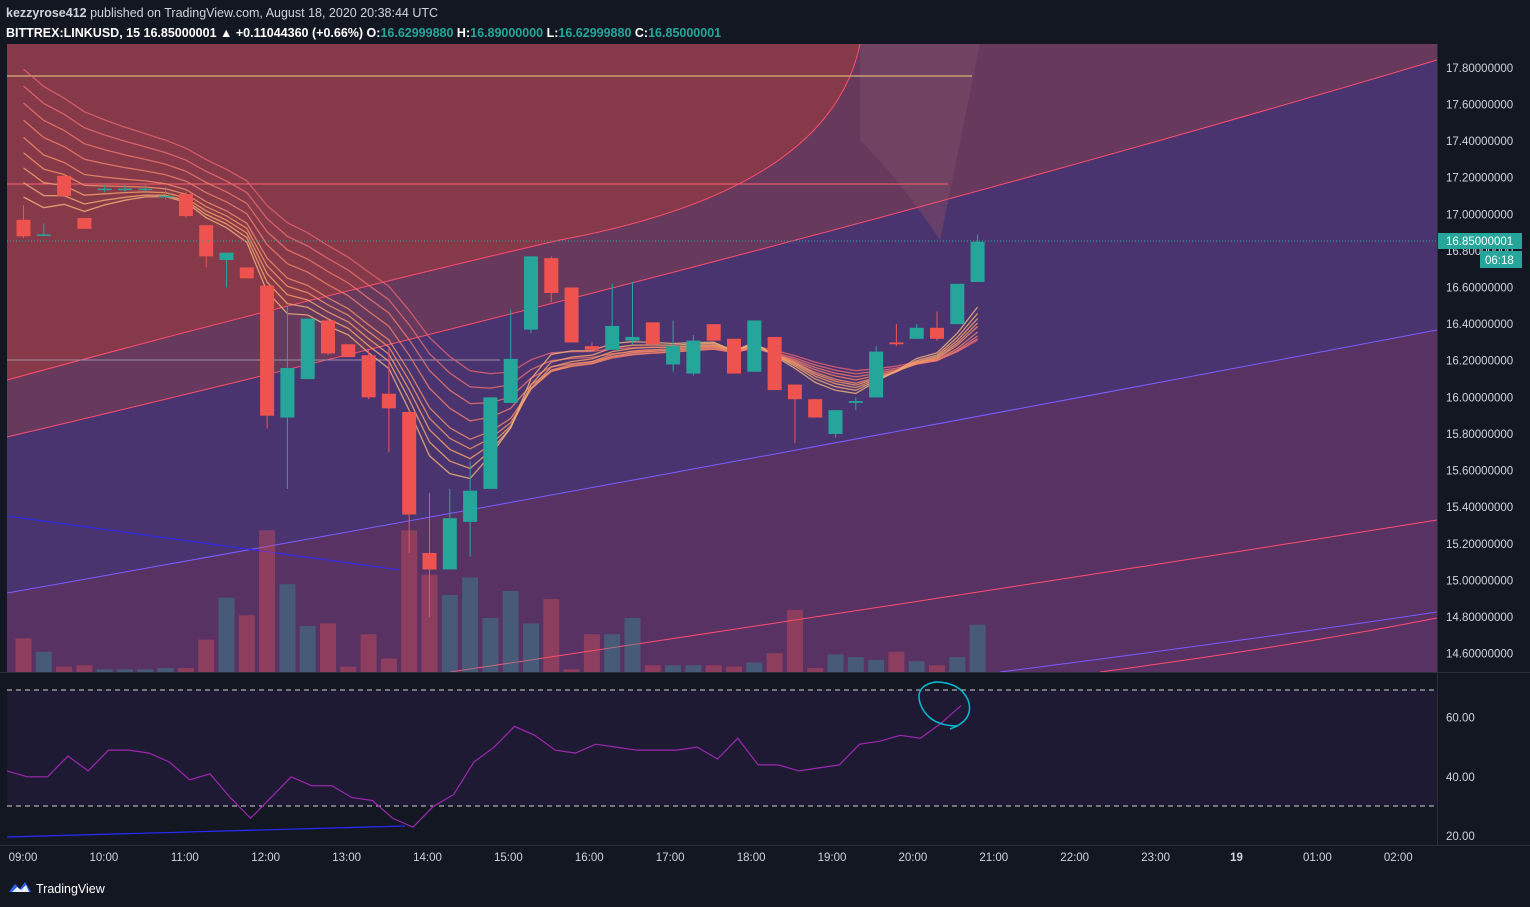 This screenshot has width=1530, height=907. I want to click on price-tick-label: 15.60000000, so click(1479, 472).